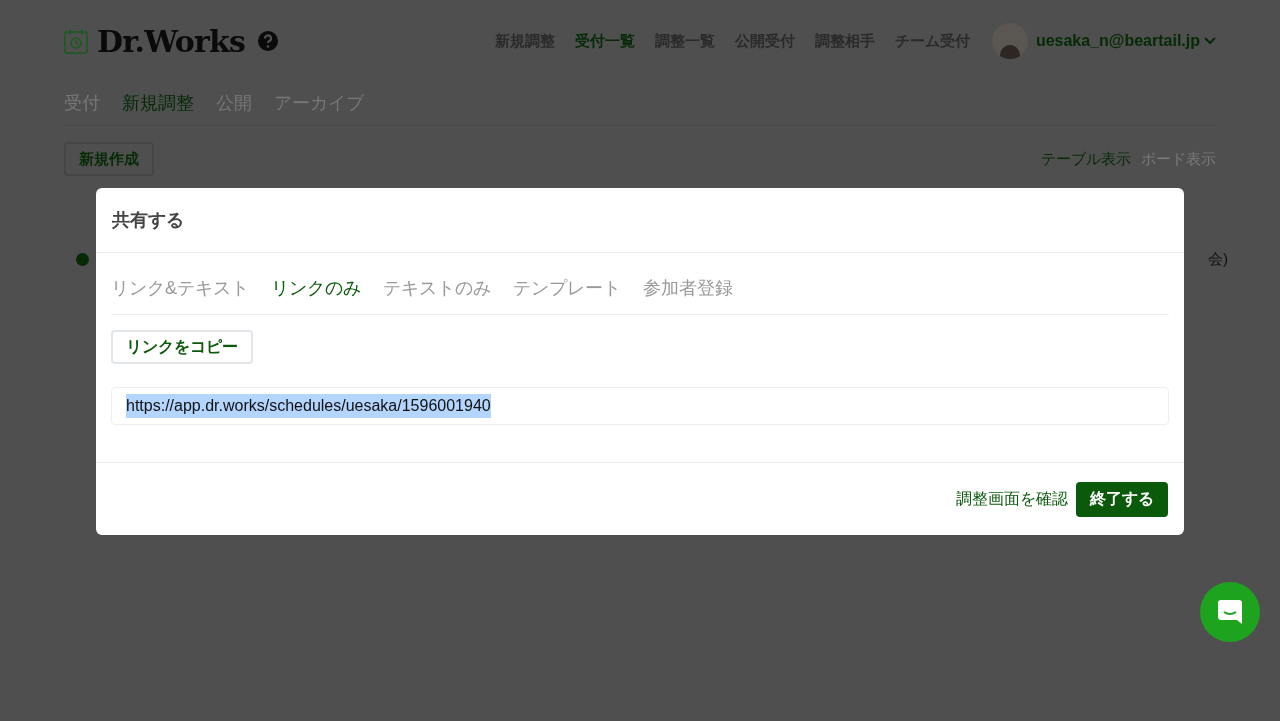 This screenshot has width=1280, height=721. What do you see at coordinates (171, 41) in the screenshot?
I see `logo-text: Dr.Works` at bounding box center [171, 41].